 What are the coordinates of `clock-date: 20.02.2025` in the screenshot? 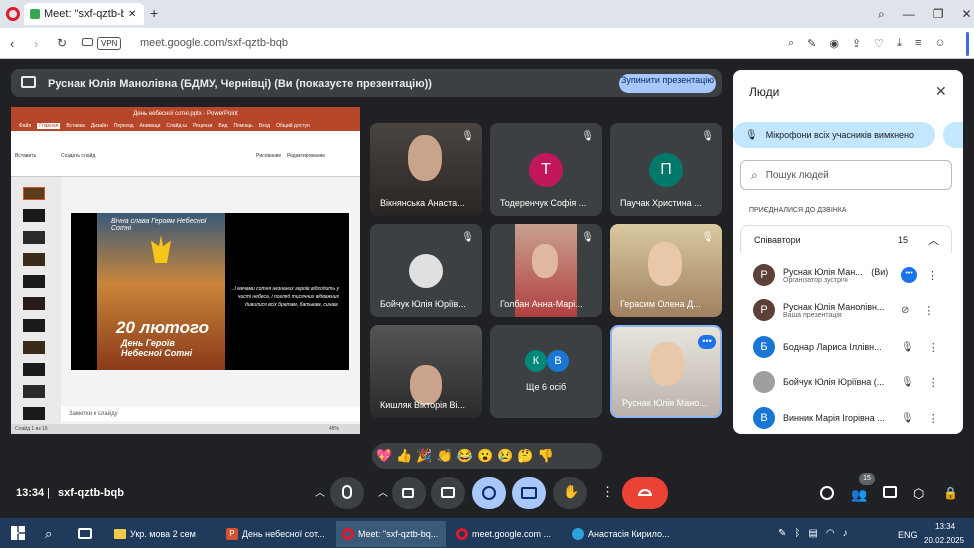 It's located at (944, 540).